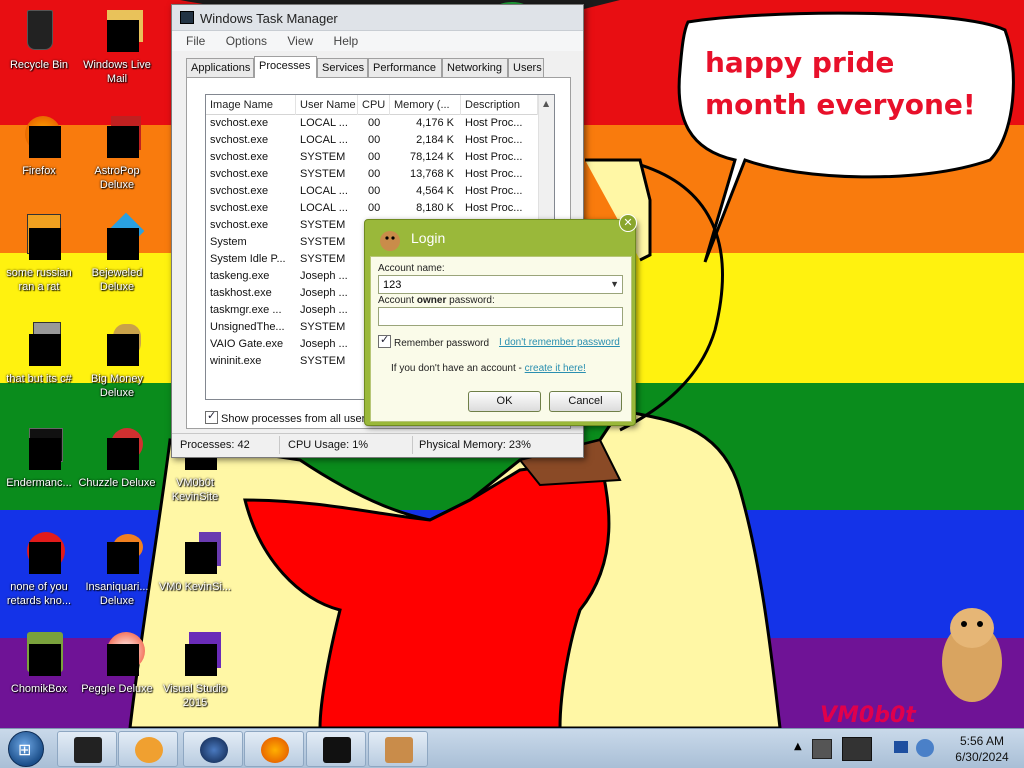  Describe the element at coordinates (500, 284) in the screenshot. I see `account-name-field: 123 ▼` at that location.